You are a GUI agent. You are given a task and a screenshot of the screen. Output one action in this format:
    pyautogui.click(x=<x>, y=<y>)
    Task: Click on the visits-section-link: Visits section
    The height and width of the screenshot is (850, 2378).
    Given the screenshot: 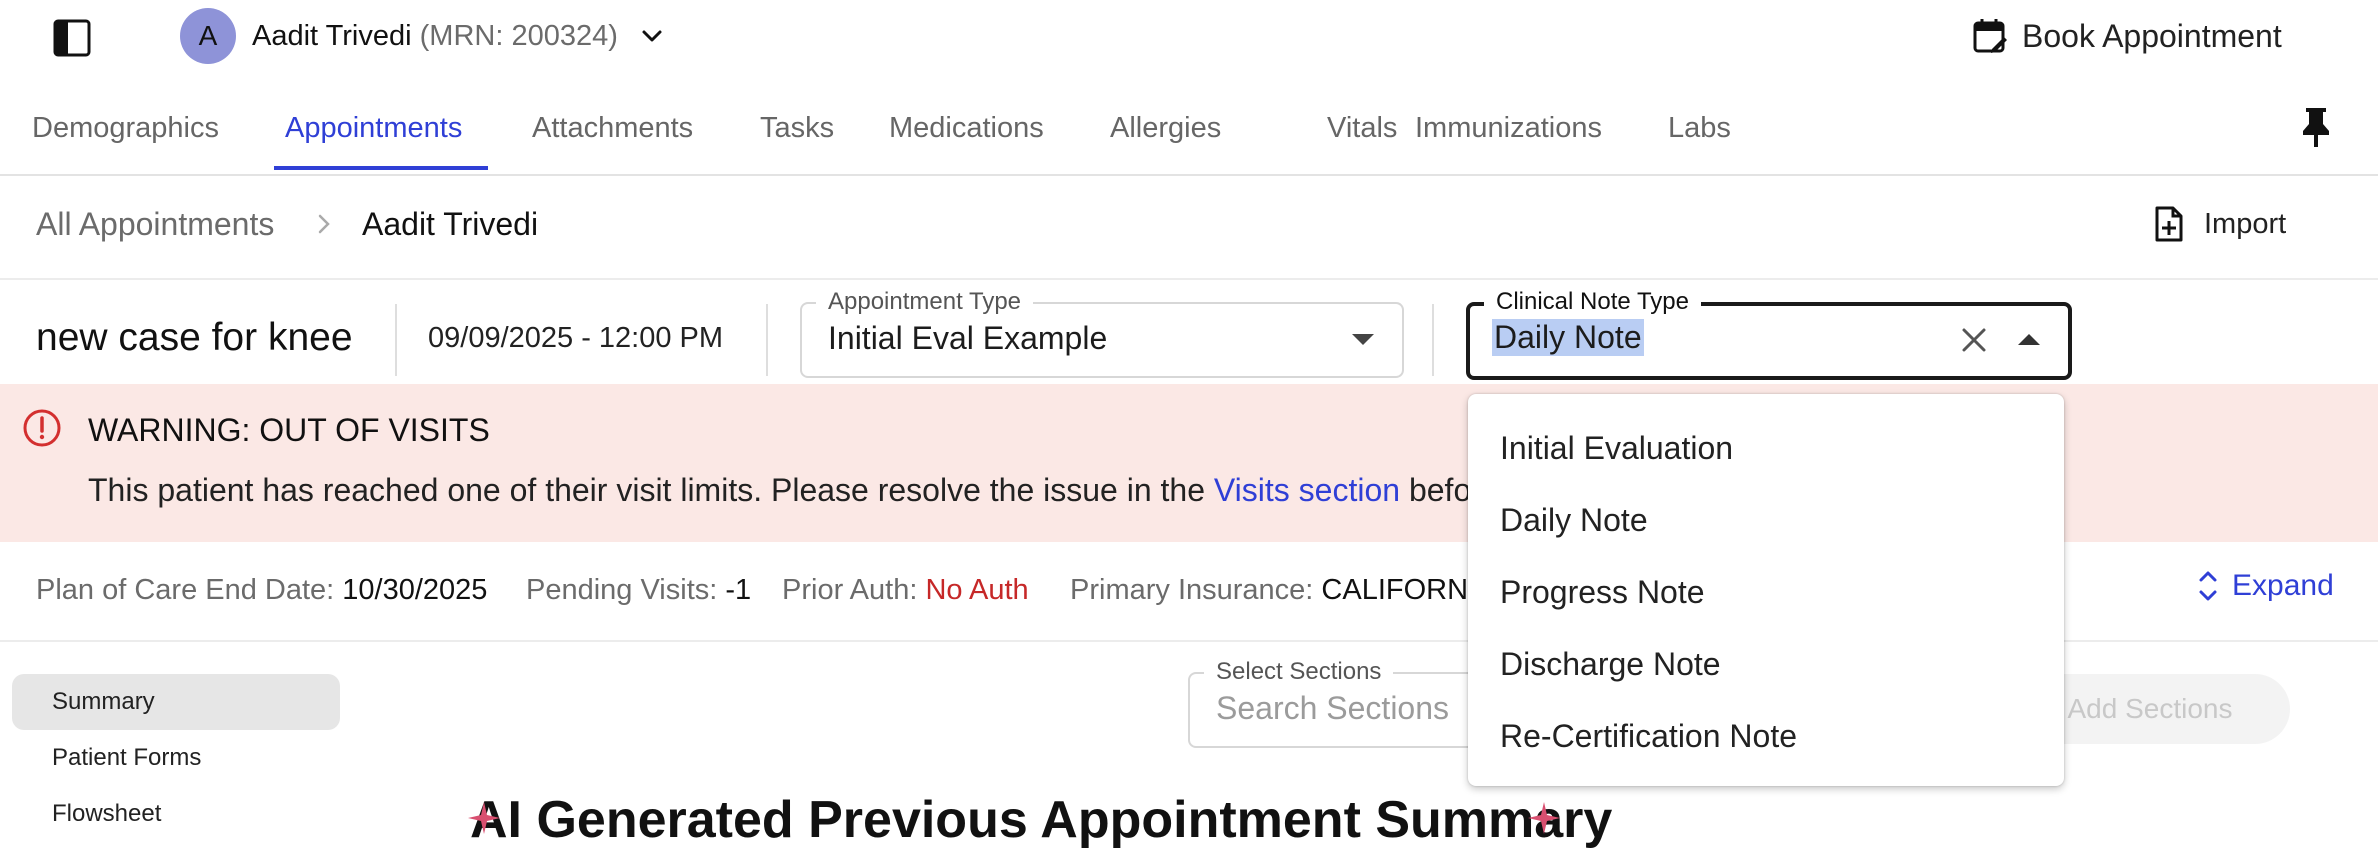 What is the action you would take?
    pyautogui.click(x=1307, y=490)
    